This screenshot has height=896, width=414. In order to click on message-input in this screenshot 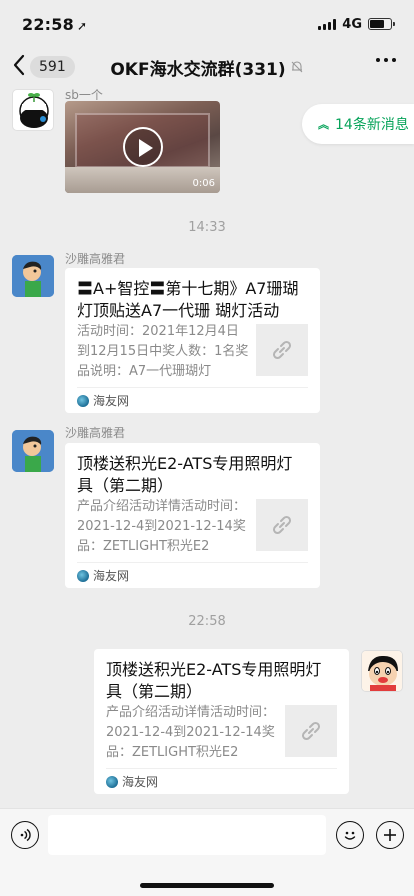, I will do `click(187, 835)`.